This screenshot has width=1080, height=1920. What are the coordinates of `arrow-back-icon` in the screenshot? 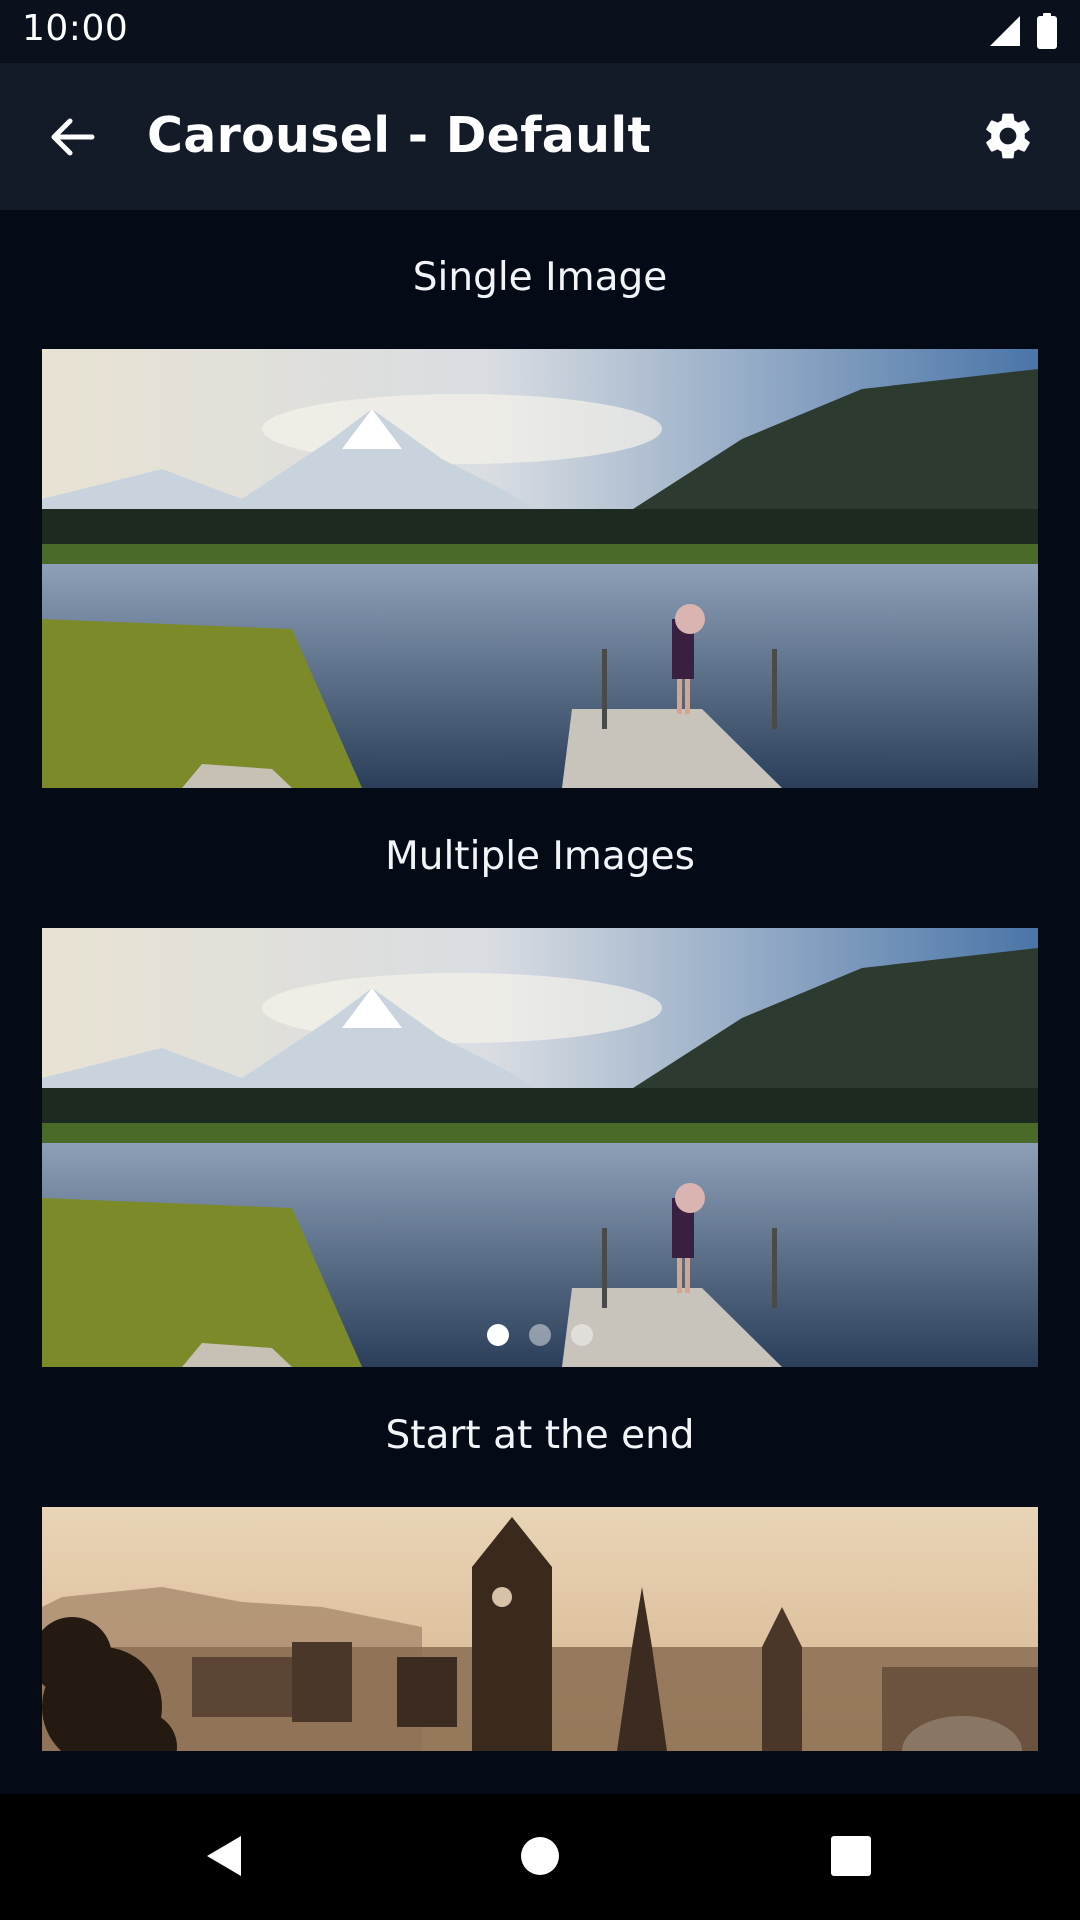 It's located at (72, 139).